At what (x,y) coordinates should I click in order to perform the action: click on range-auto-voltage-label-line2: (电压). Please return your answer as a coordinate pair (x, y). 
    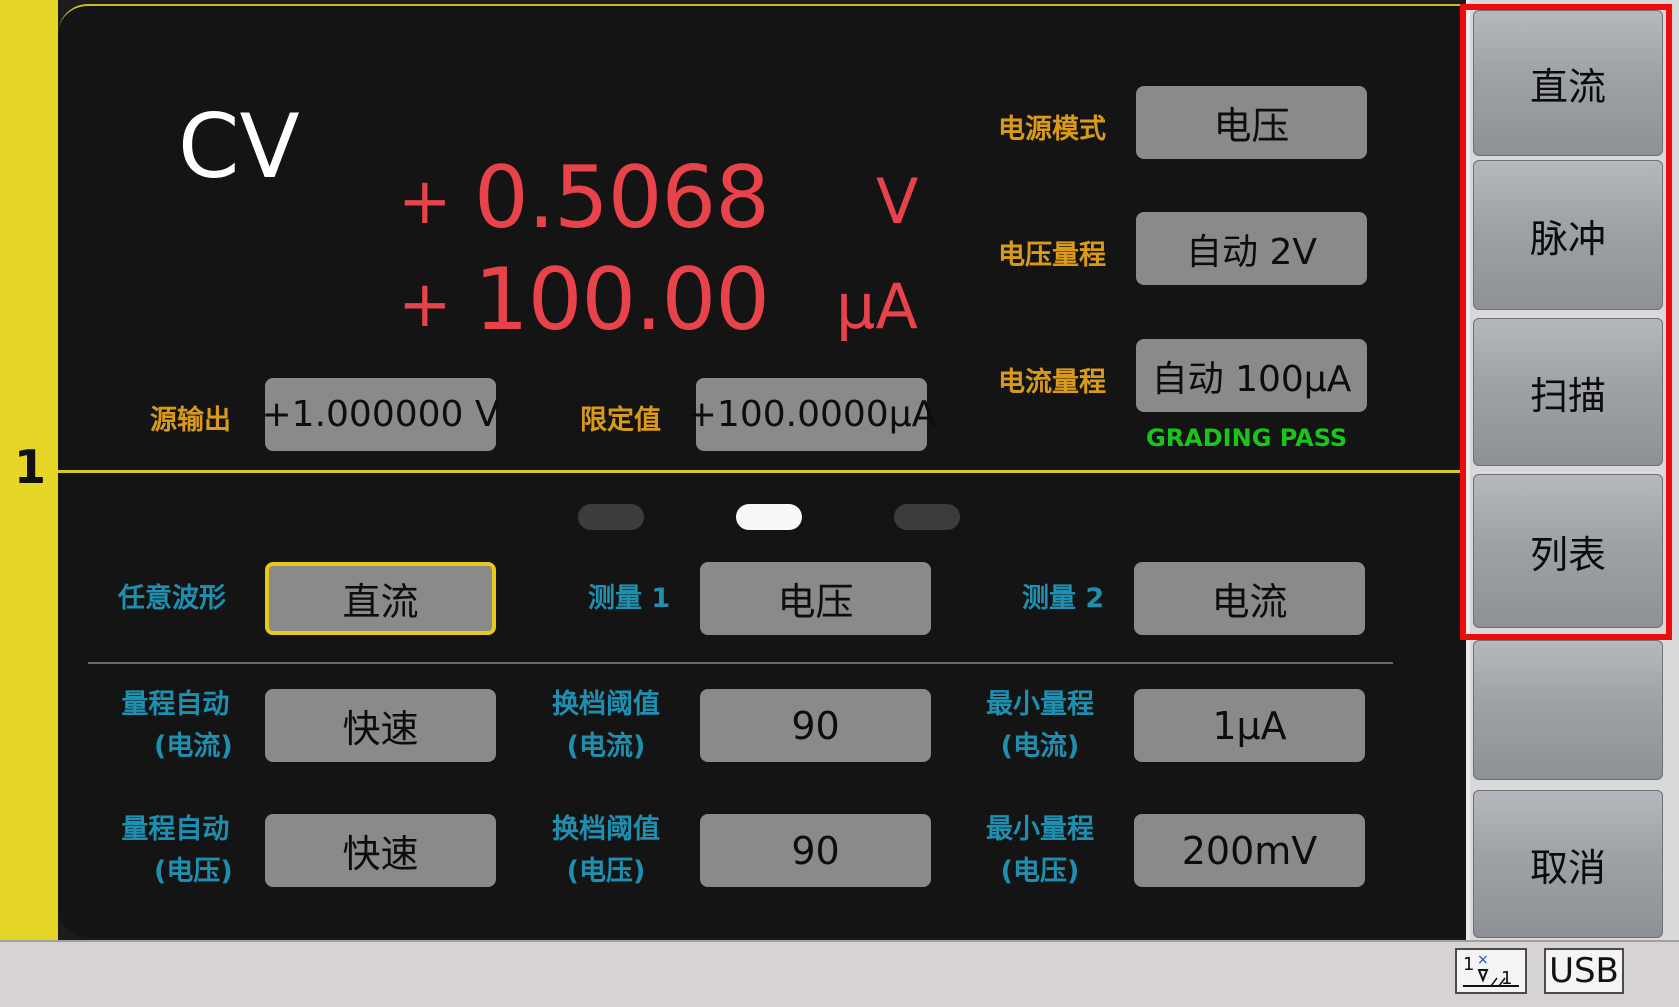
    Looking at the image, I should click on (193, 871).